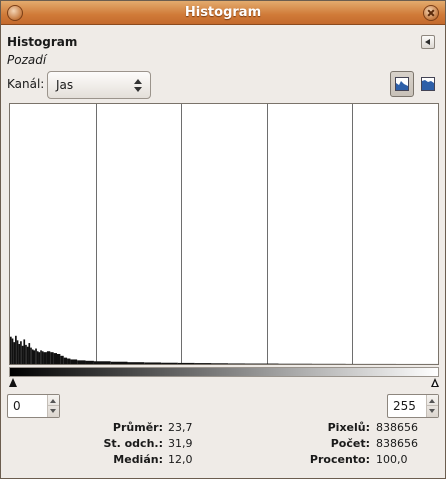  What do you see at coordinates (397, 427) in the screenshot?
I see `pixels-value: 838656` at bounding box center [397, 427].